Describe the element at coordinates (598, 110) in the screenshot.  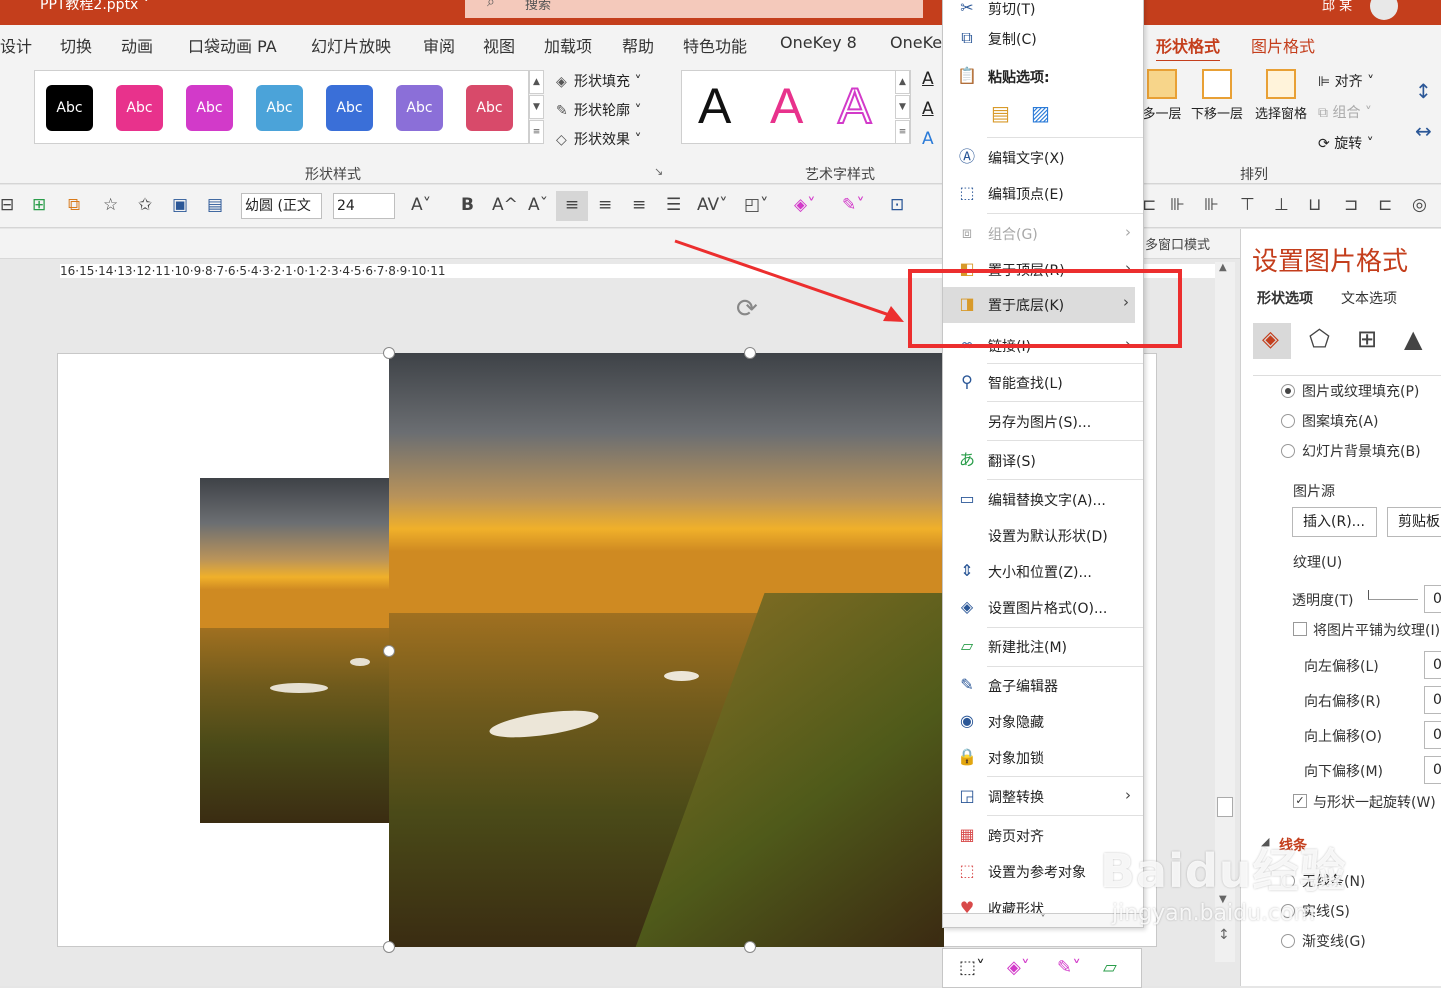
I see `shape-outline-button: ✎ 形状轮廓 ˅` at that location.